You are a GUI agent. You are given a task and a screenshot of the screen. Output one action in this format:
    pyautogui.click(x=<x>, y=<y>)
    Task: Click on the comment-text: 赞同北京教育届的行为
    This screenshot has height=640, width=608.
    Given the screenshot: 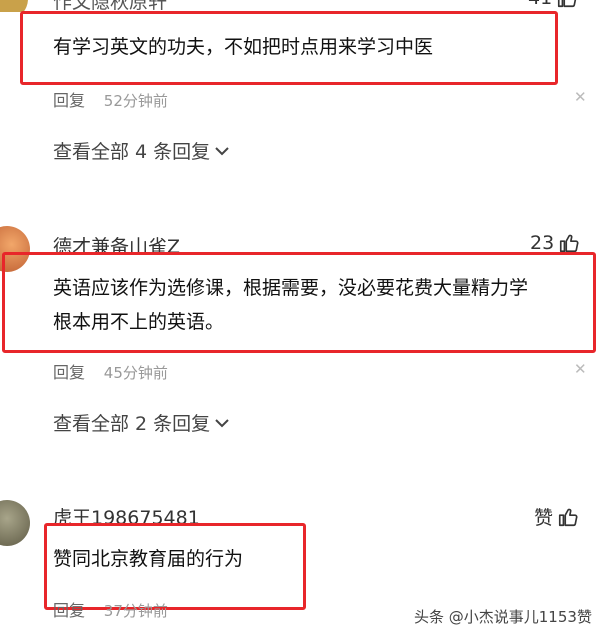 What is the action you would take?
    pyautogui.click(x=148, y=559)
    